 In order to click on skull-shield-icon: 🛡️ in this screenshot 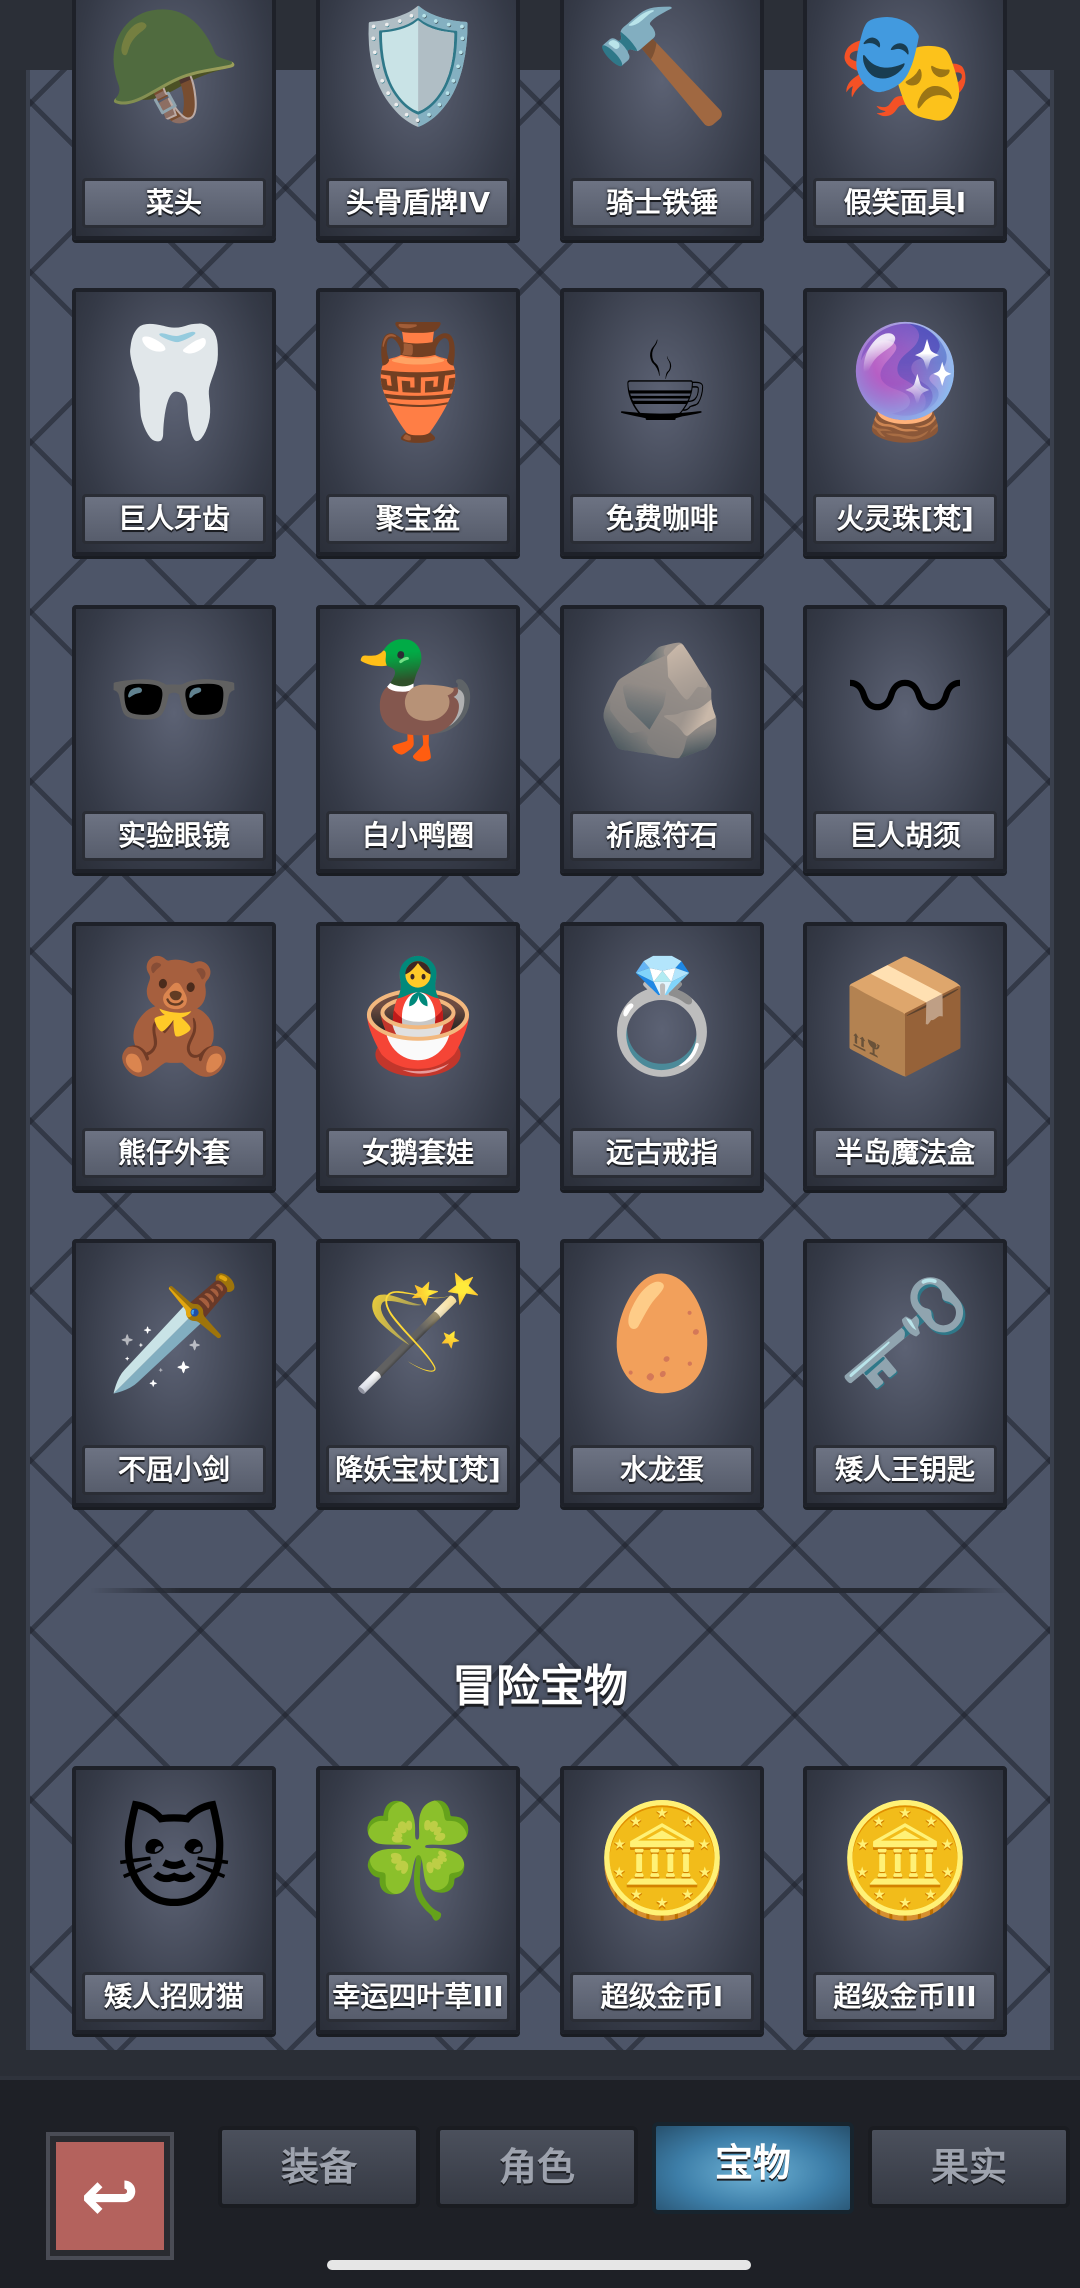, I will do `click(418, 66)`.